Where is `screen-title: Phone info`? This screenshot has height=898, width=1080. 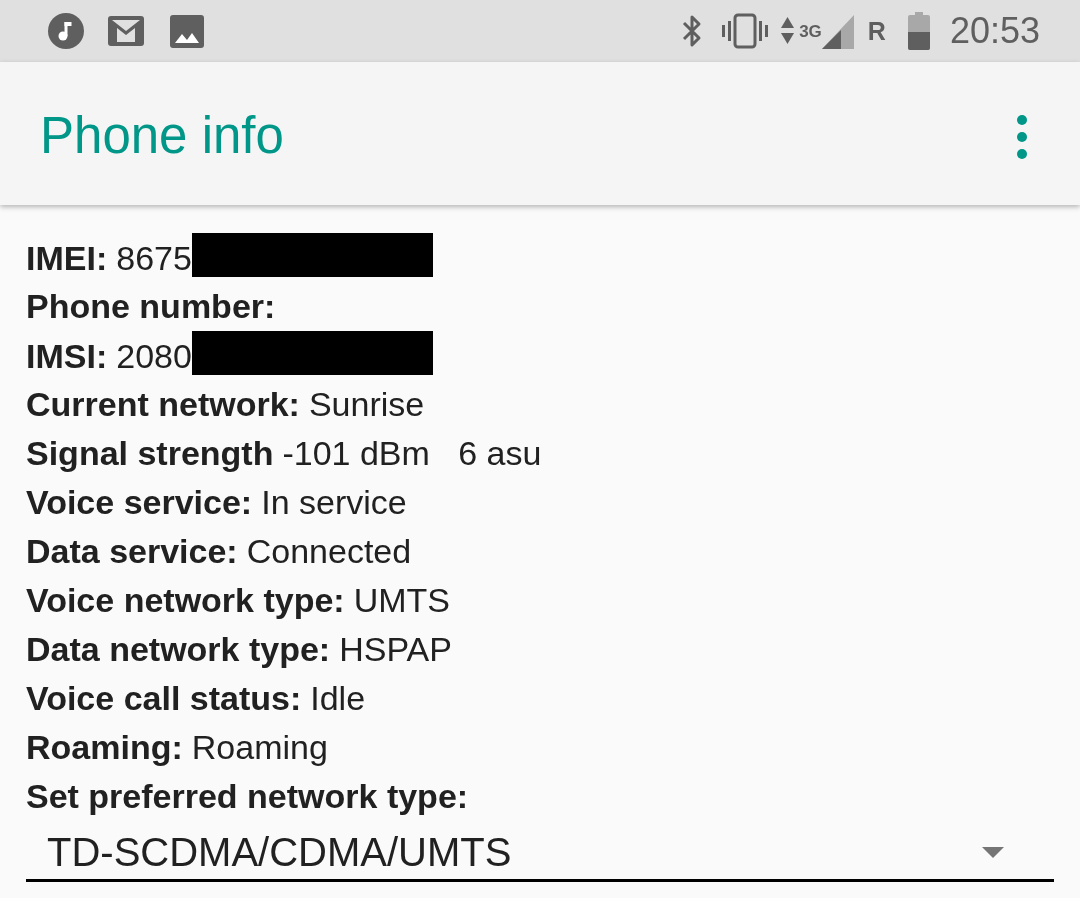
screen-title: Phone info is located at coordinates (162, 135).